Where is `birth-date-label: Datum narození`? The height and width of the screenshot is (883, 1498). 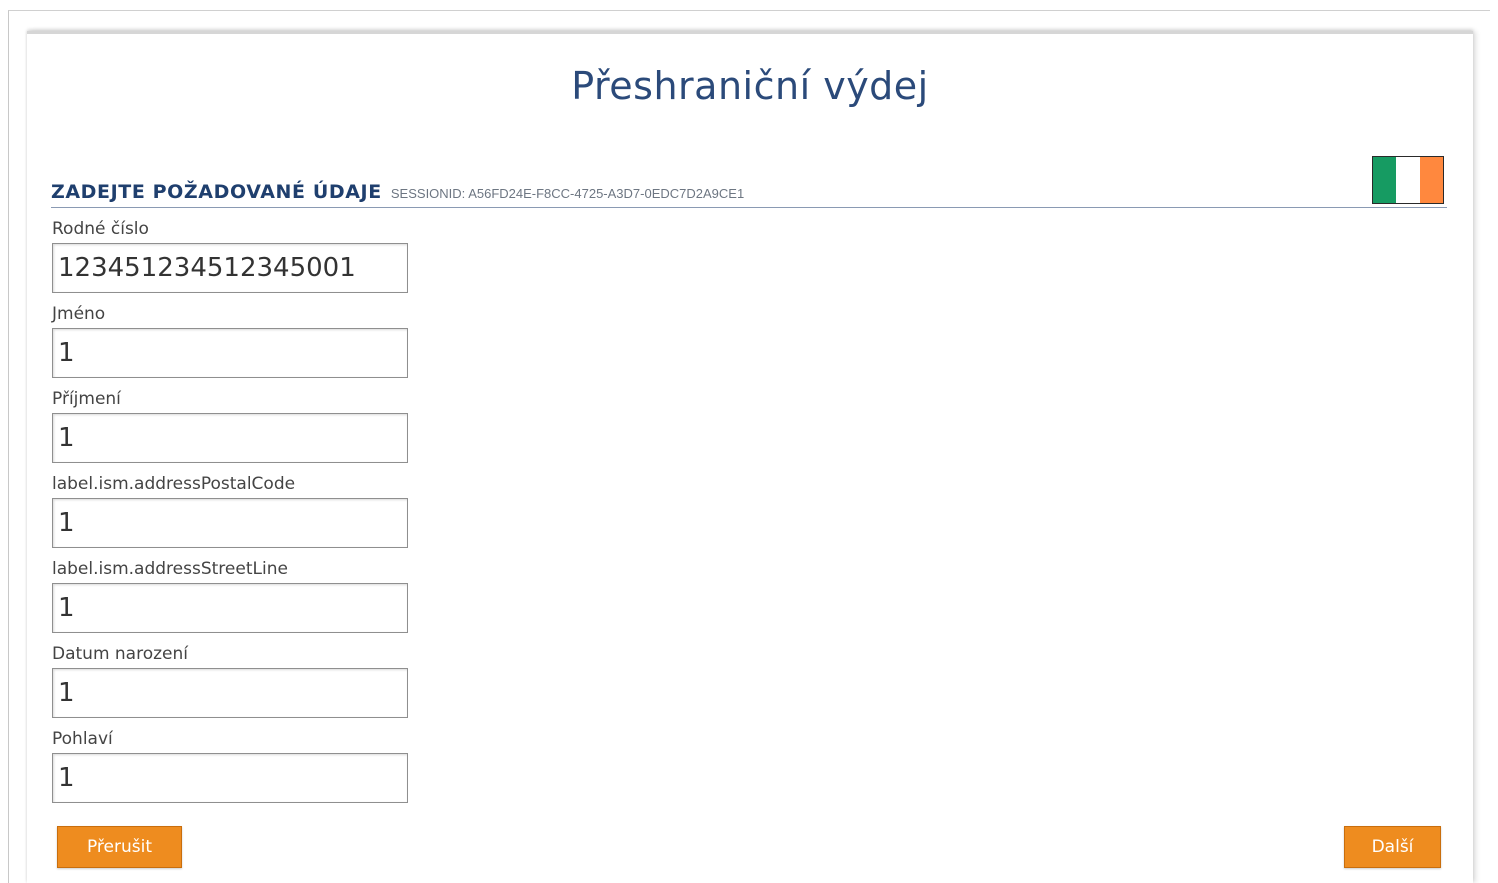
birth-date-label: Datum narození is located at coordinates (120, 654).